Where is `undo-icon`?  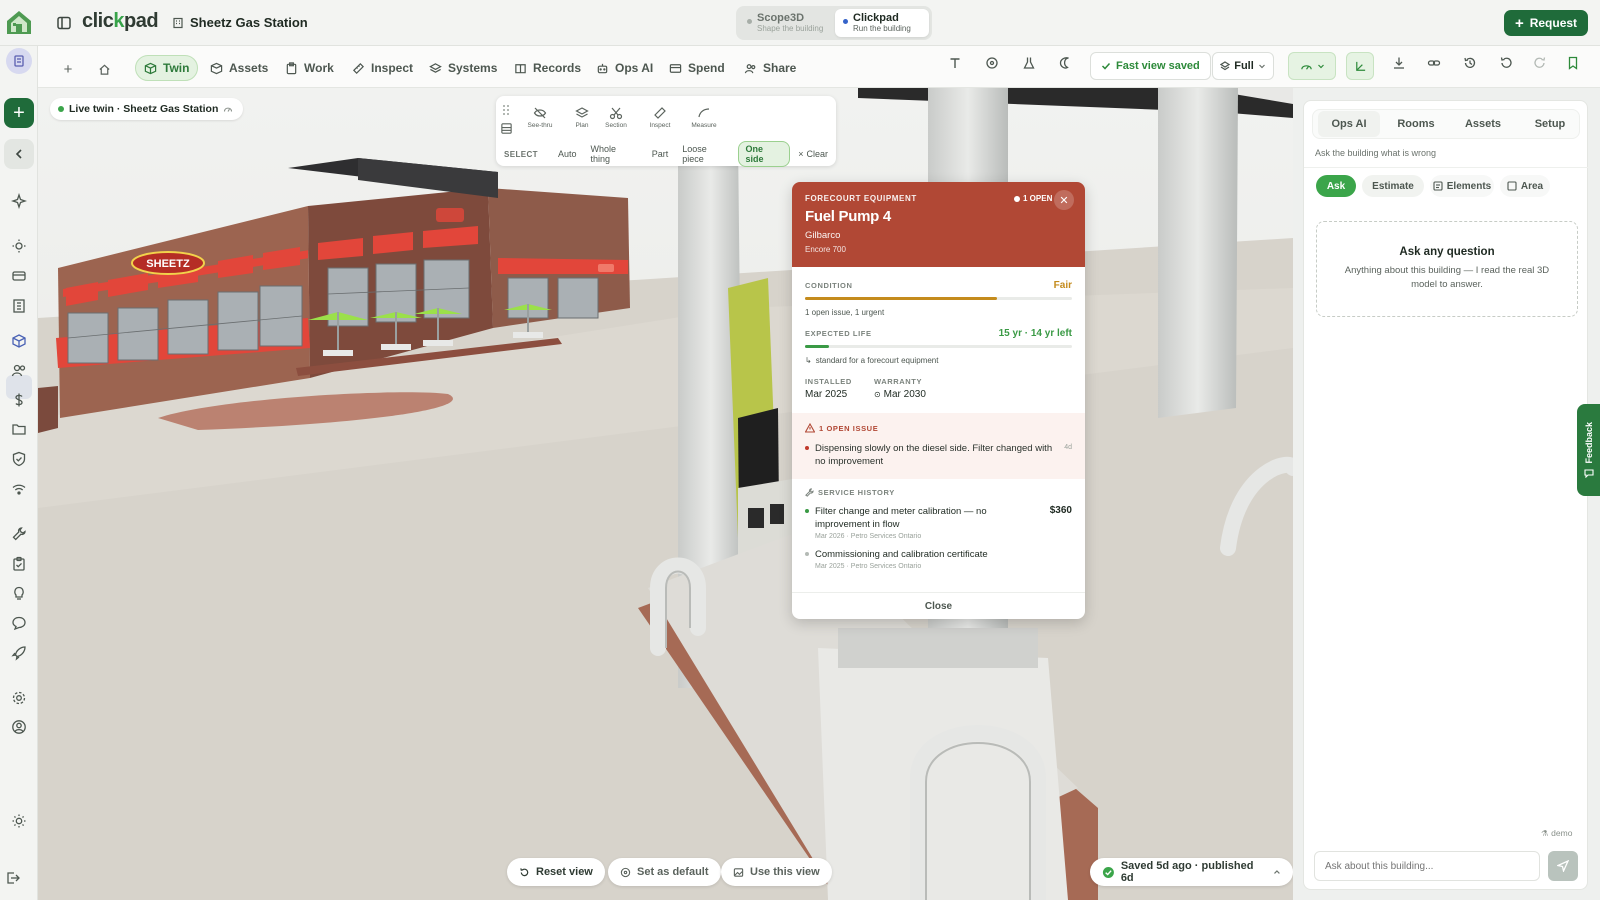
undo-icon is located at coordinates (1506, 63).